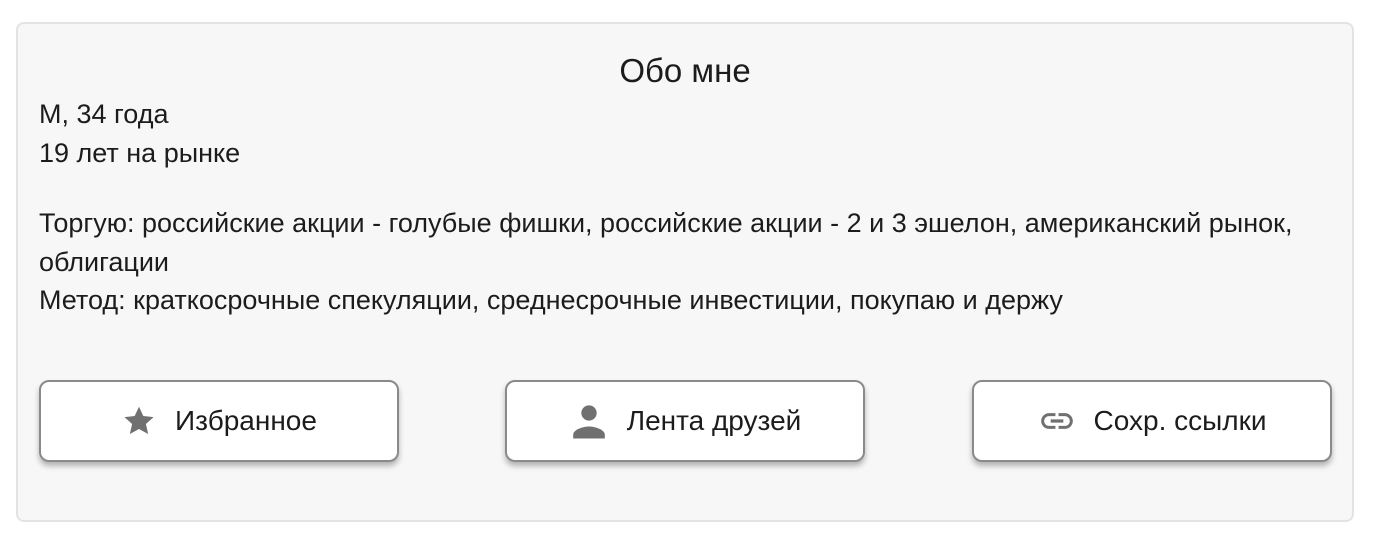 Image resolution: width=1374 pixels, height=542 pixels. What do you see at coordinates (1057, 421) in the screenshot?
I see `link-icon` at bounding box center [1057, 421].